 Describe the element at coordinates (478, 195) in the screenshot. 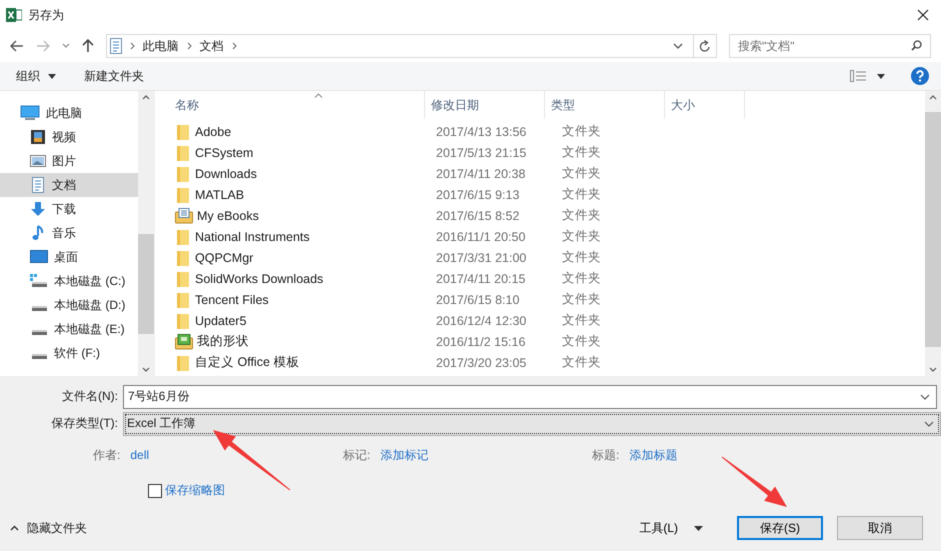

I see `modified-date: 2017/6/15 9:13` at that location.